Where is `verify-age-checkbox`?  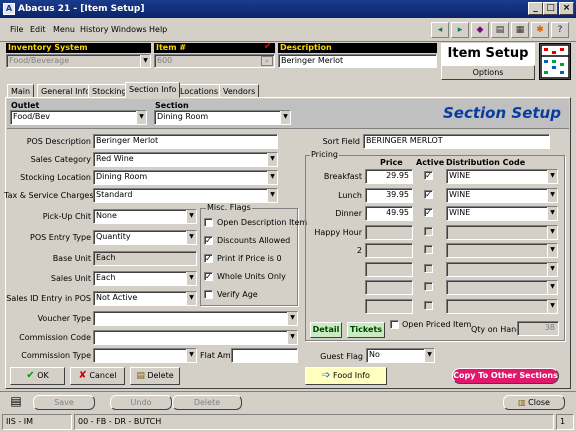
verify-age-checkbox is located at coordinates (208, 294).